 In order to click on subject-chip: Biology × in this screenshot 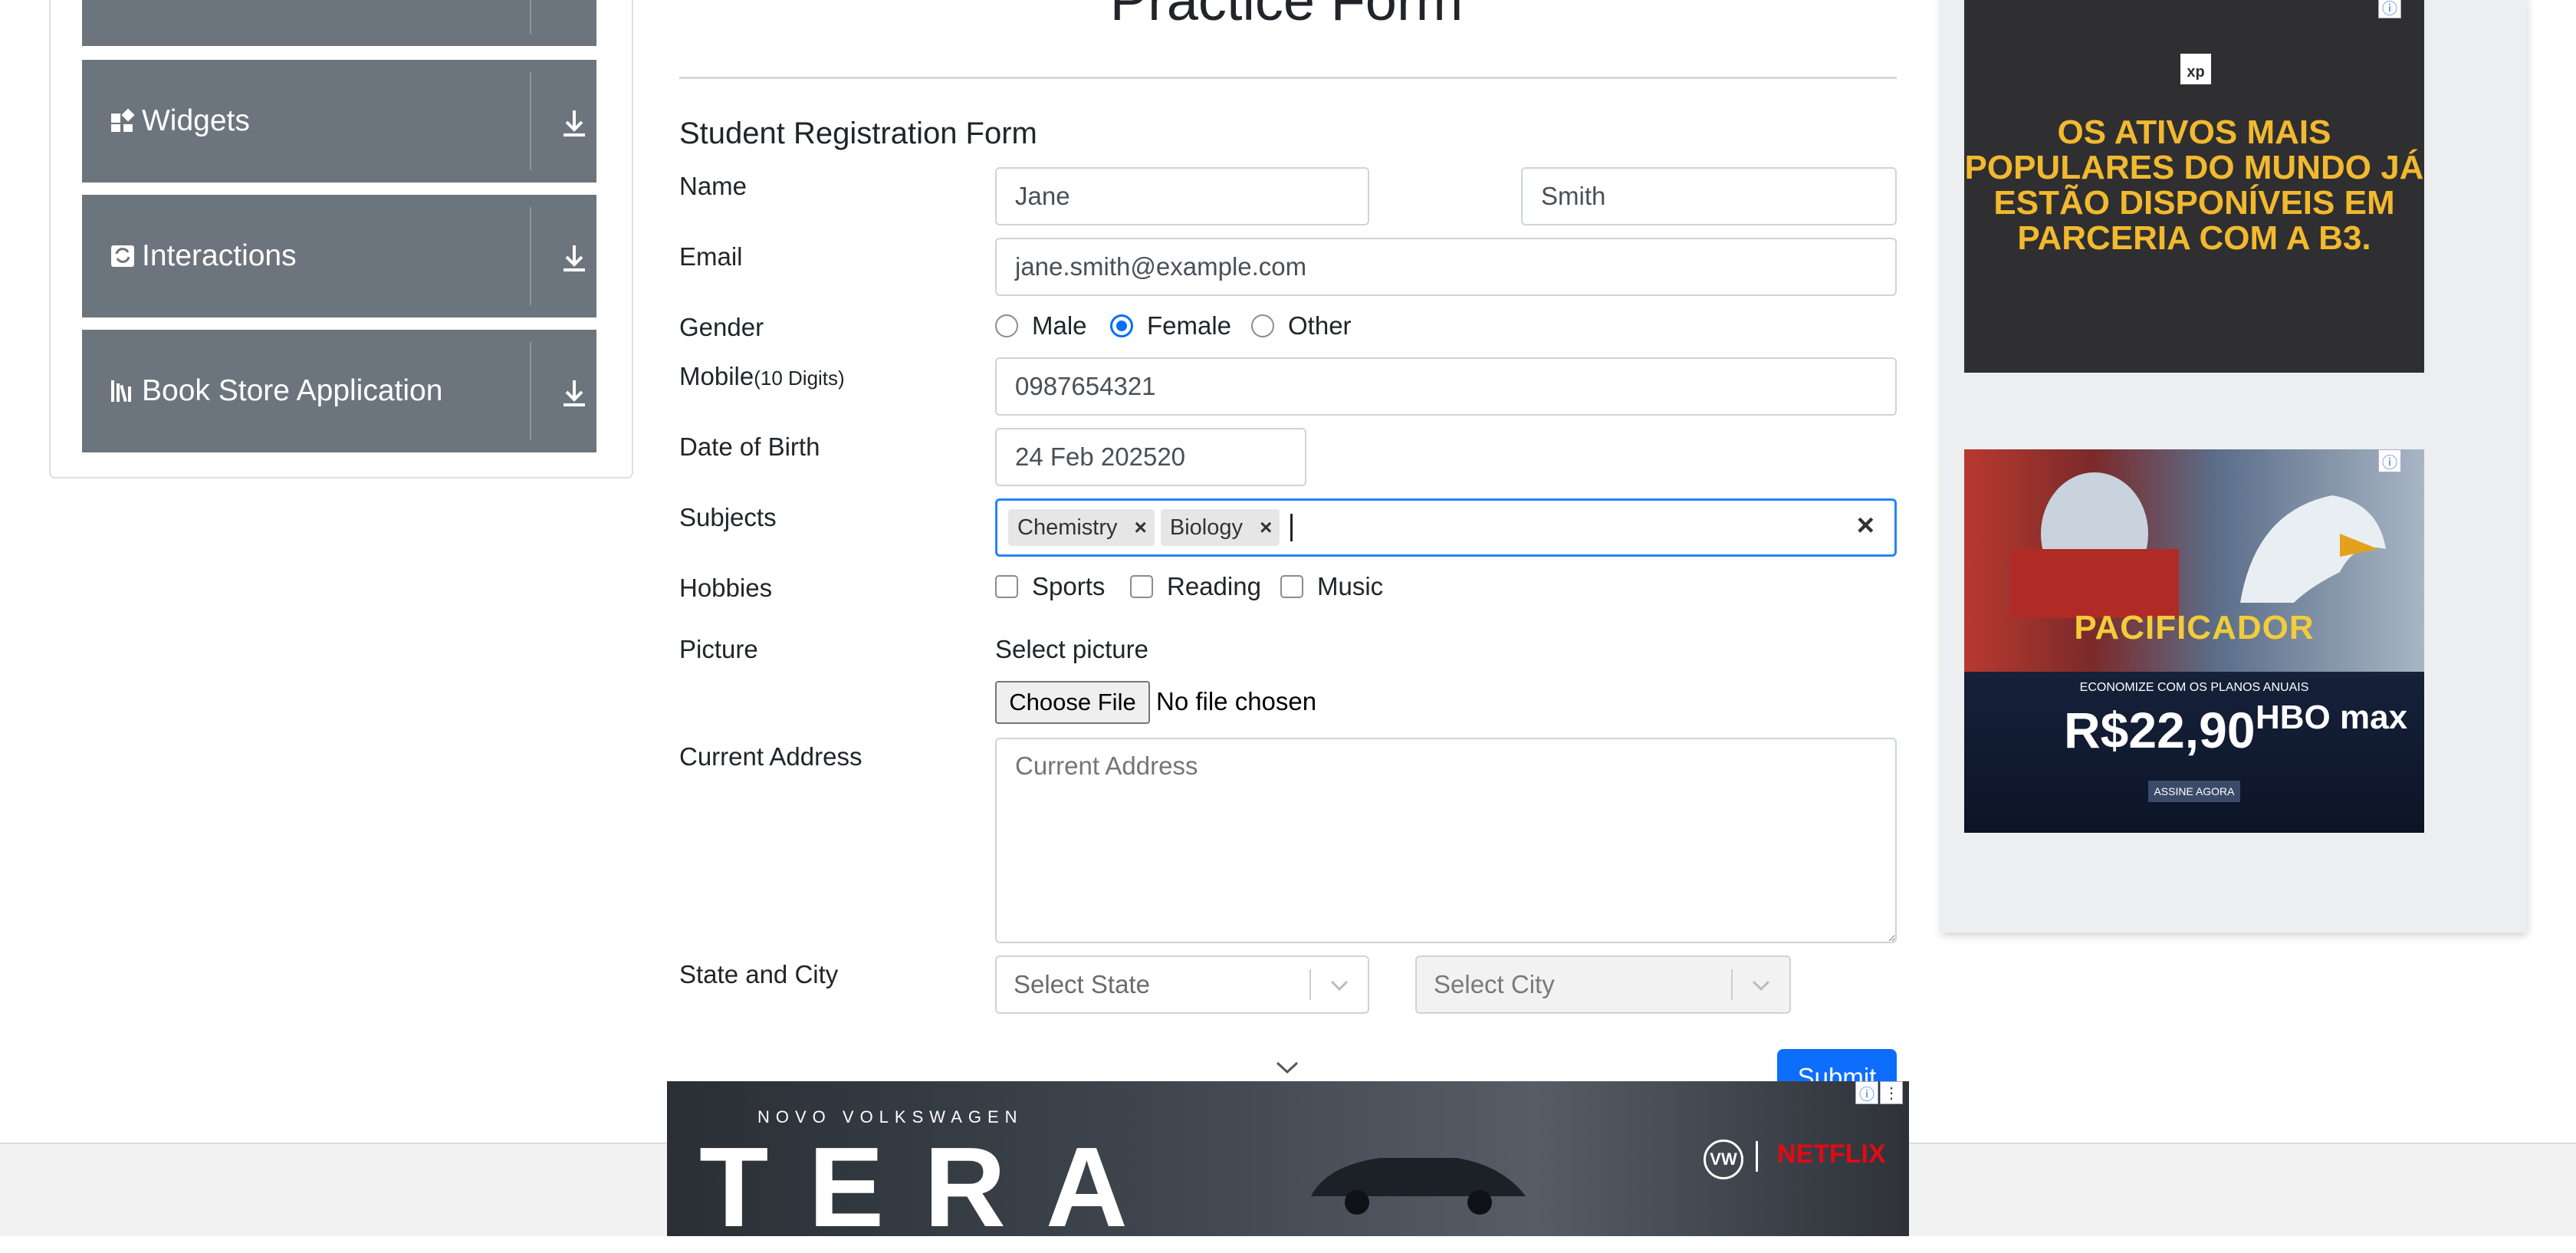, I will do `click(1220, 527)`.